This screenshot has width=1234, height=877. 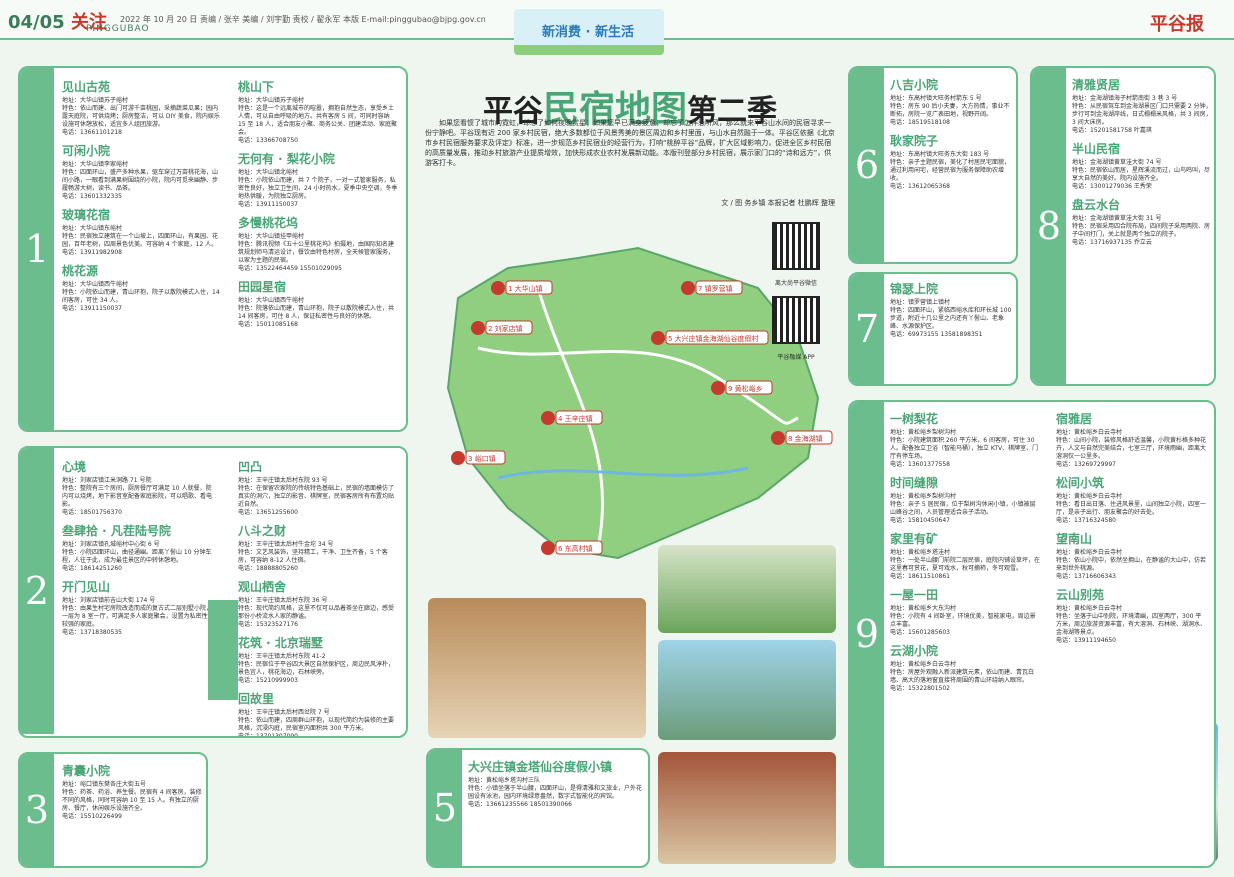 What do you see at coordinates (1117, 162) in the screenshot?
I see `minsu-address: 地址：金海湖镇黄草洼大街 74 号` at bounding box center [1117, 162].